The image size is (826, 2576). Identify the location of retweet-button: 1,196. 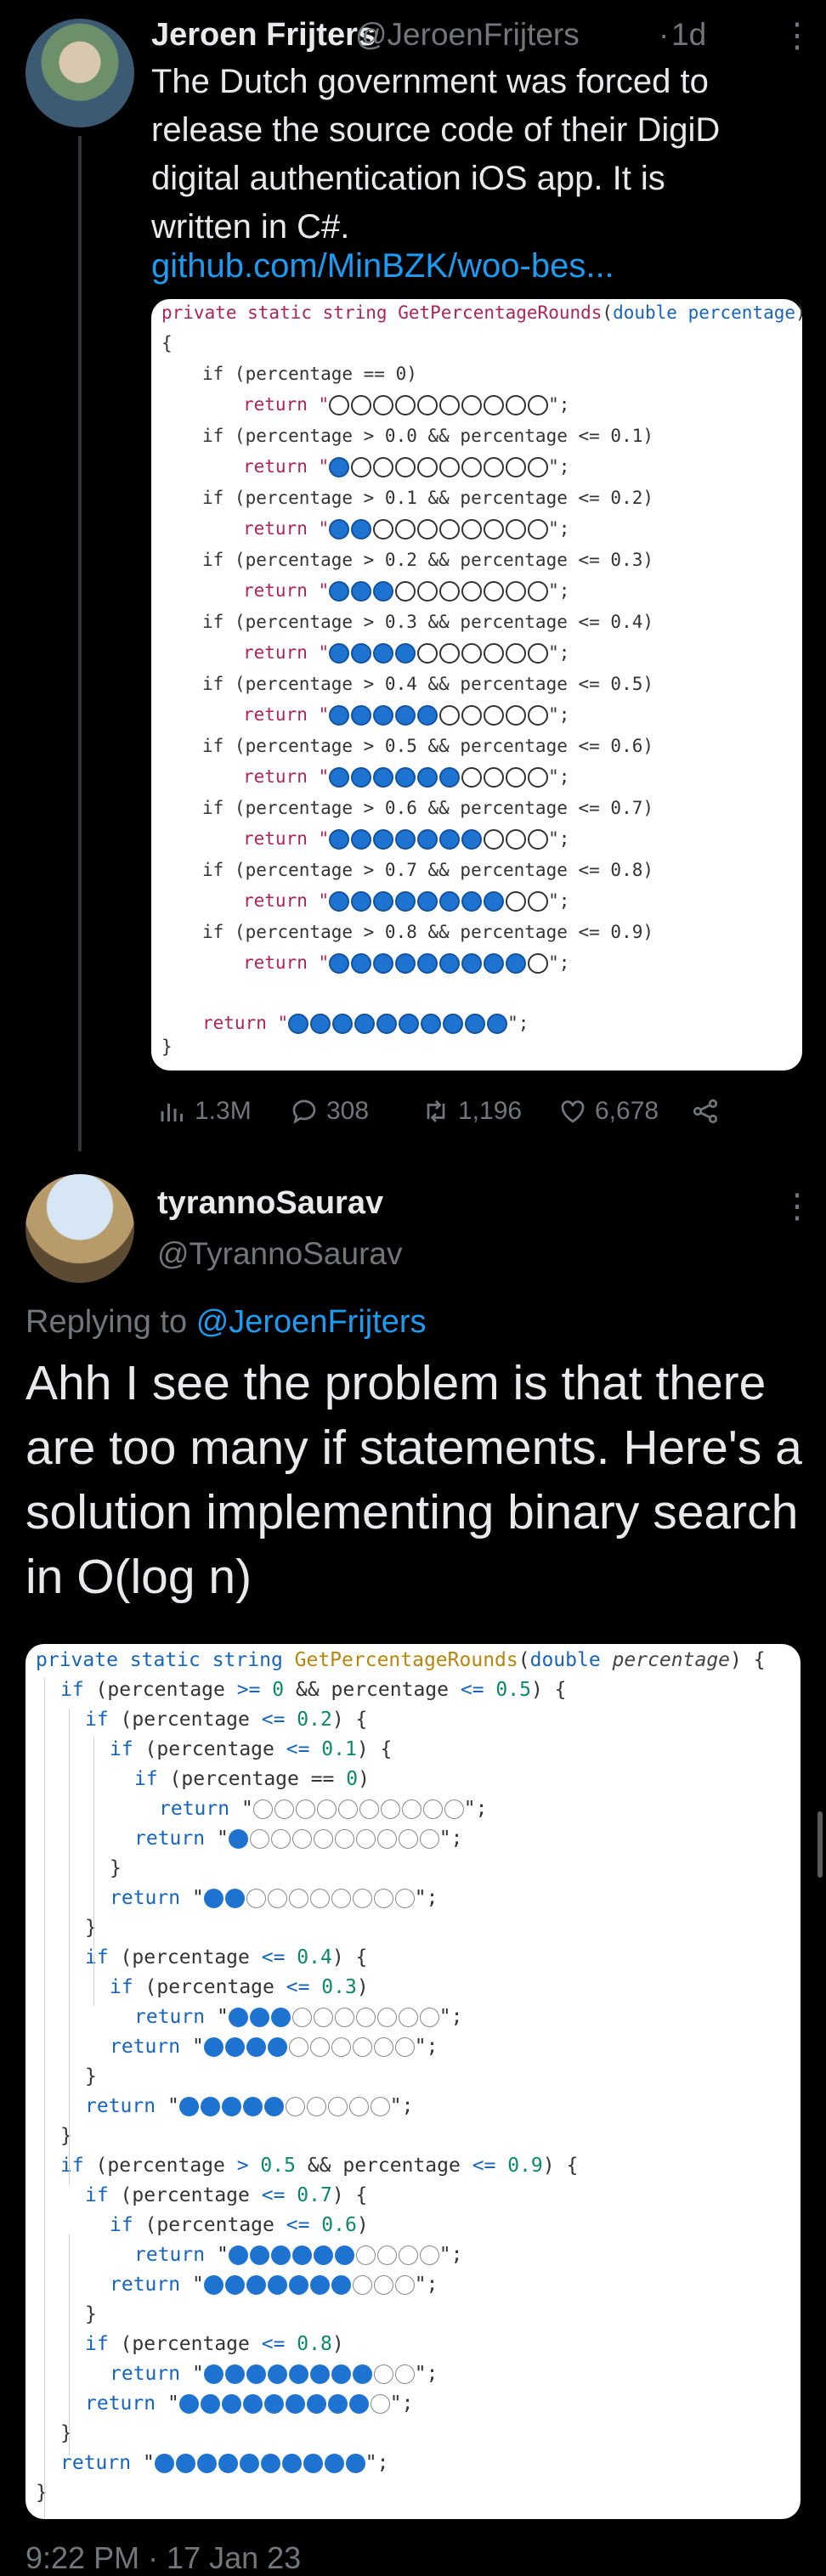
(472, 1111).